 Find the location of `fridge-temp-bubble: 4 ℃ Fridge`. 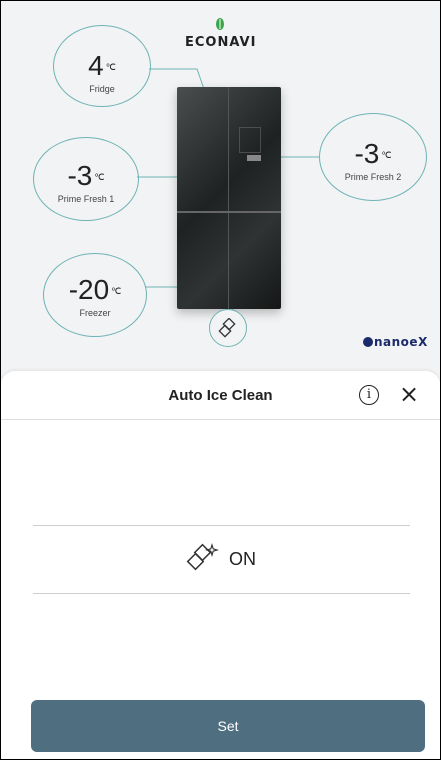

fridge-temp-bubble: 4 ℃ Fridge is located at coordinates (102, 66).